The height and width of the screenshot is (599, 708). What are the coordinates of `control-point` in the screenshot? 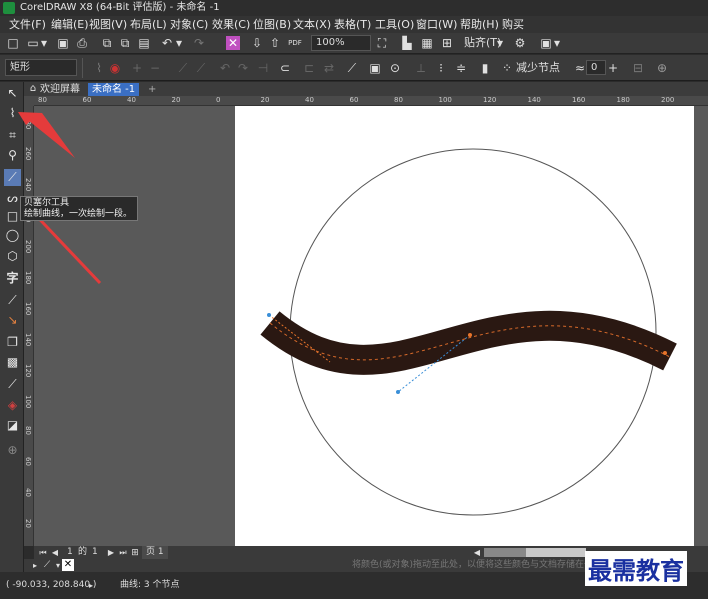 It's located at (398, 392).